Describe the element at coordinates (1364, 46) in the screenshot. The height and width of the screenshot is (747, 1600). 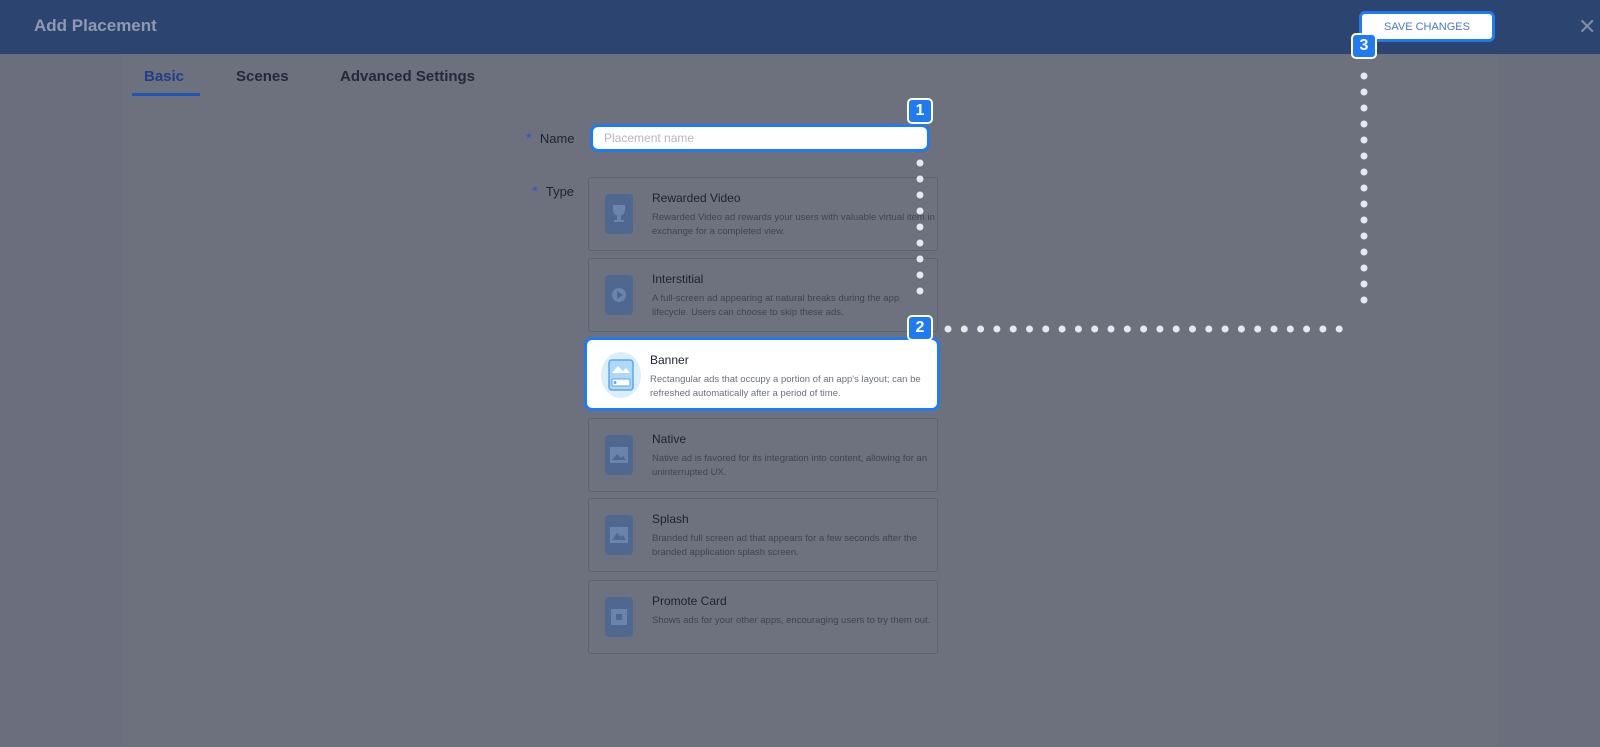
I see `step-badge-3: 3` at that location.